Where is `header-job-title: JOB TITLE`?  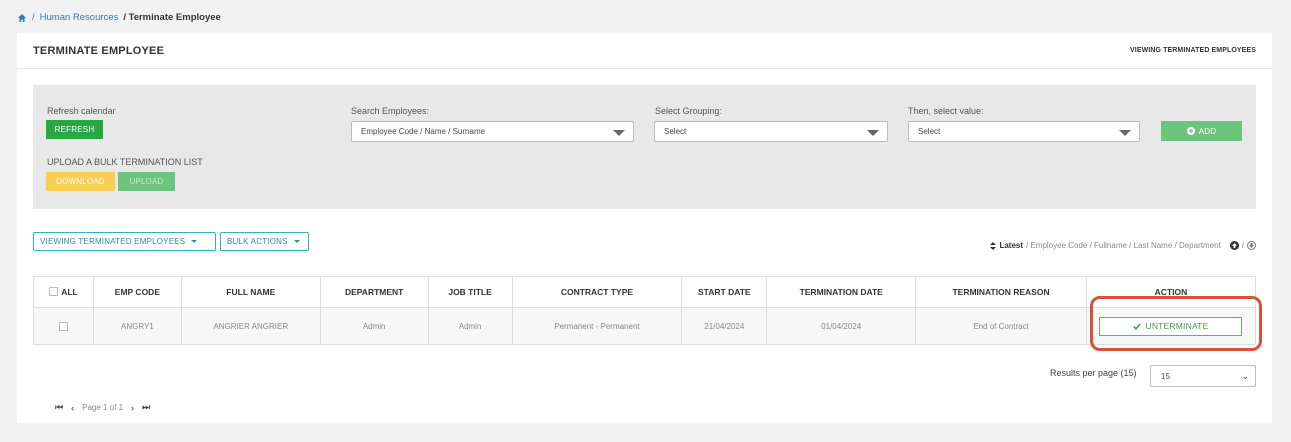
header-job-title: JOB TITLE is located at coordinates (470, 292).